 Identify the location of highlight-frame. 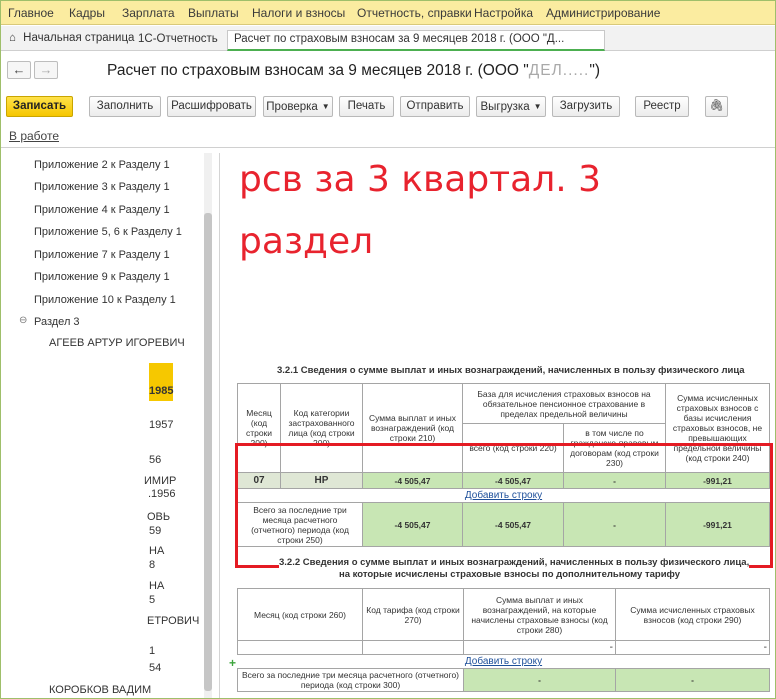
(504, 505).